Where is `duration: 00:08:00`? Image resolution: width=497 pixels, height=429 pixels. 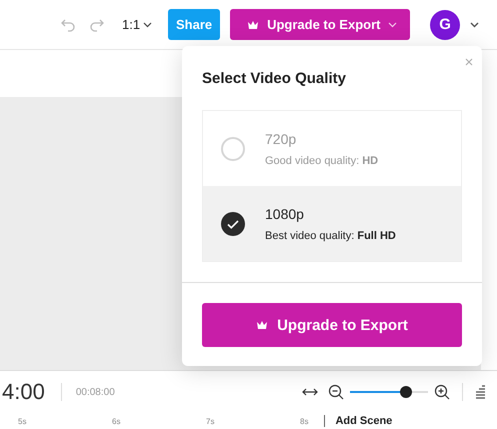 duration: 00:08:00 is located at coordinates (95, 392).